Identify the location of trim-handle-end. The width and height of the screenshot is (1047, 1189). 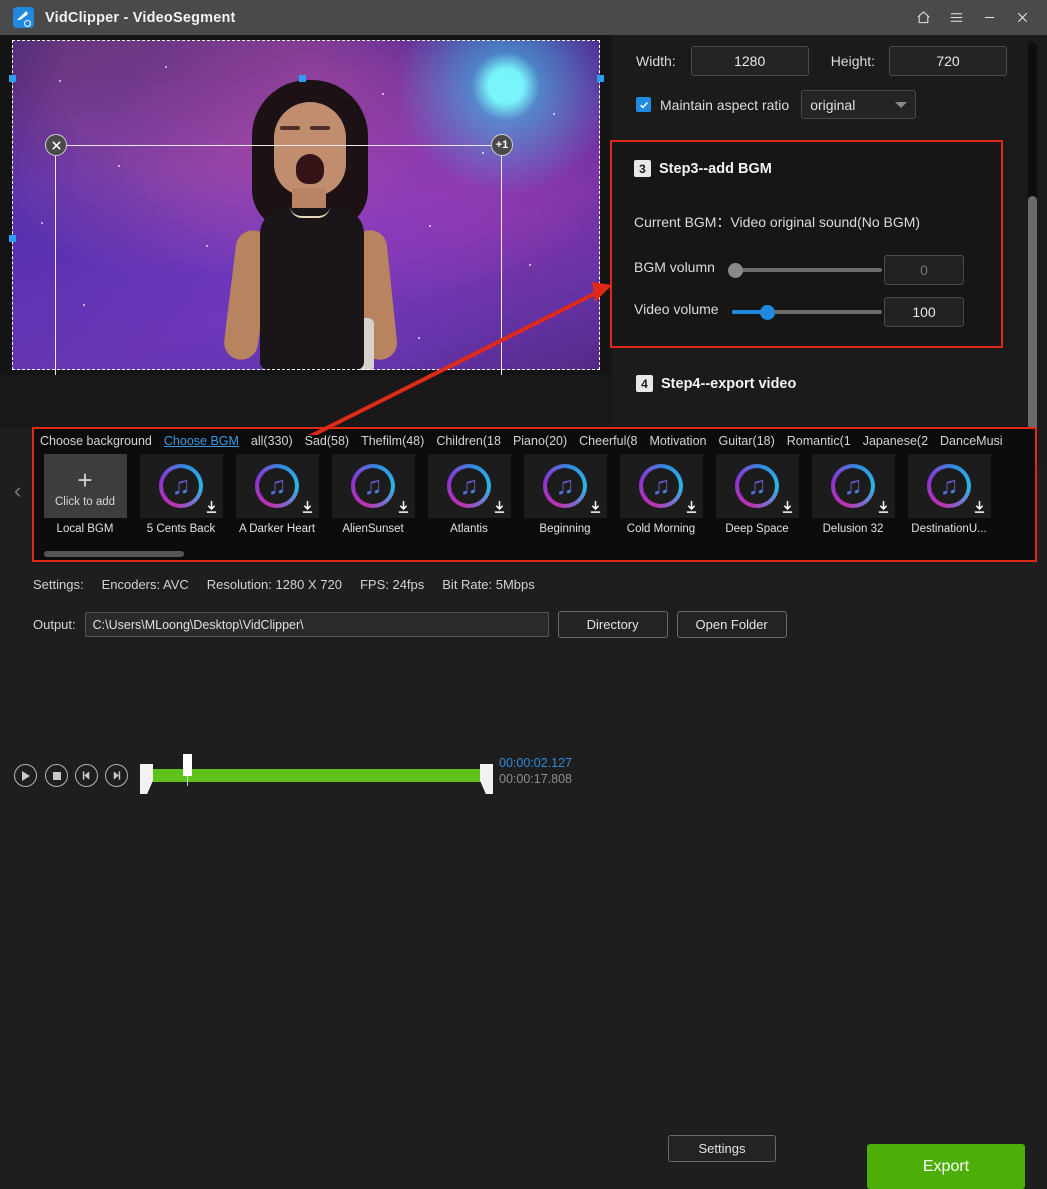
(486, 779).